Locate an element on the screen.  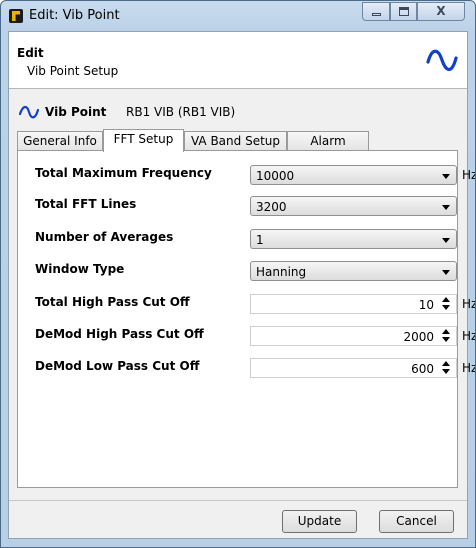
app-logo-icon is located at coordinates (16, 16).